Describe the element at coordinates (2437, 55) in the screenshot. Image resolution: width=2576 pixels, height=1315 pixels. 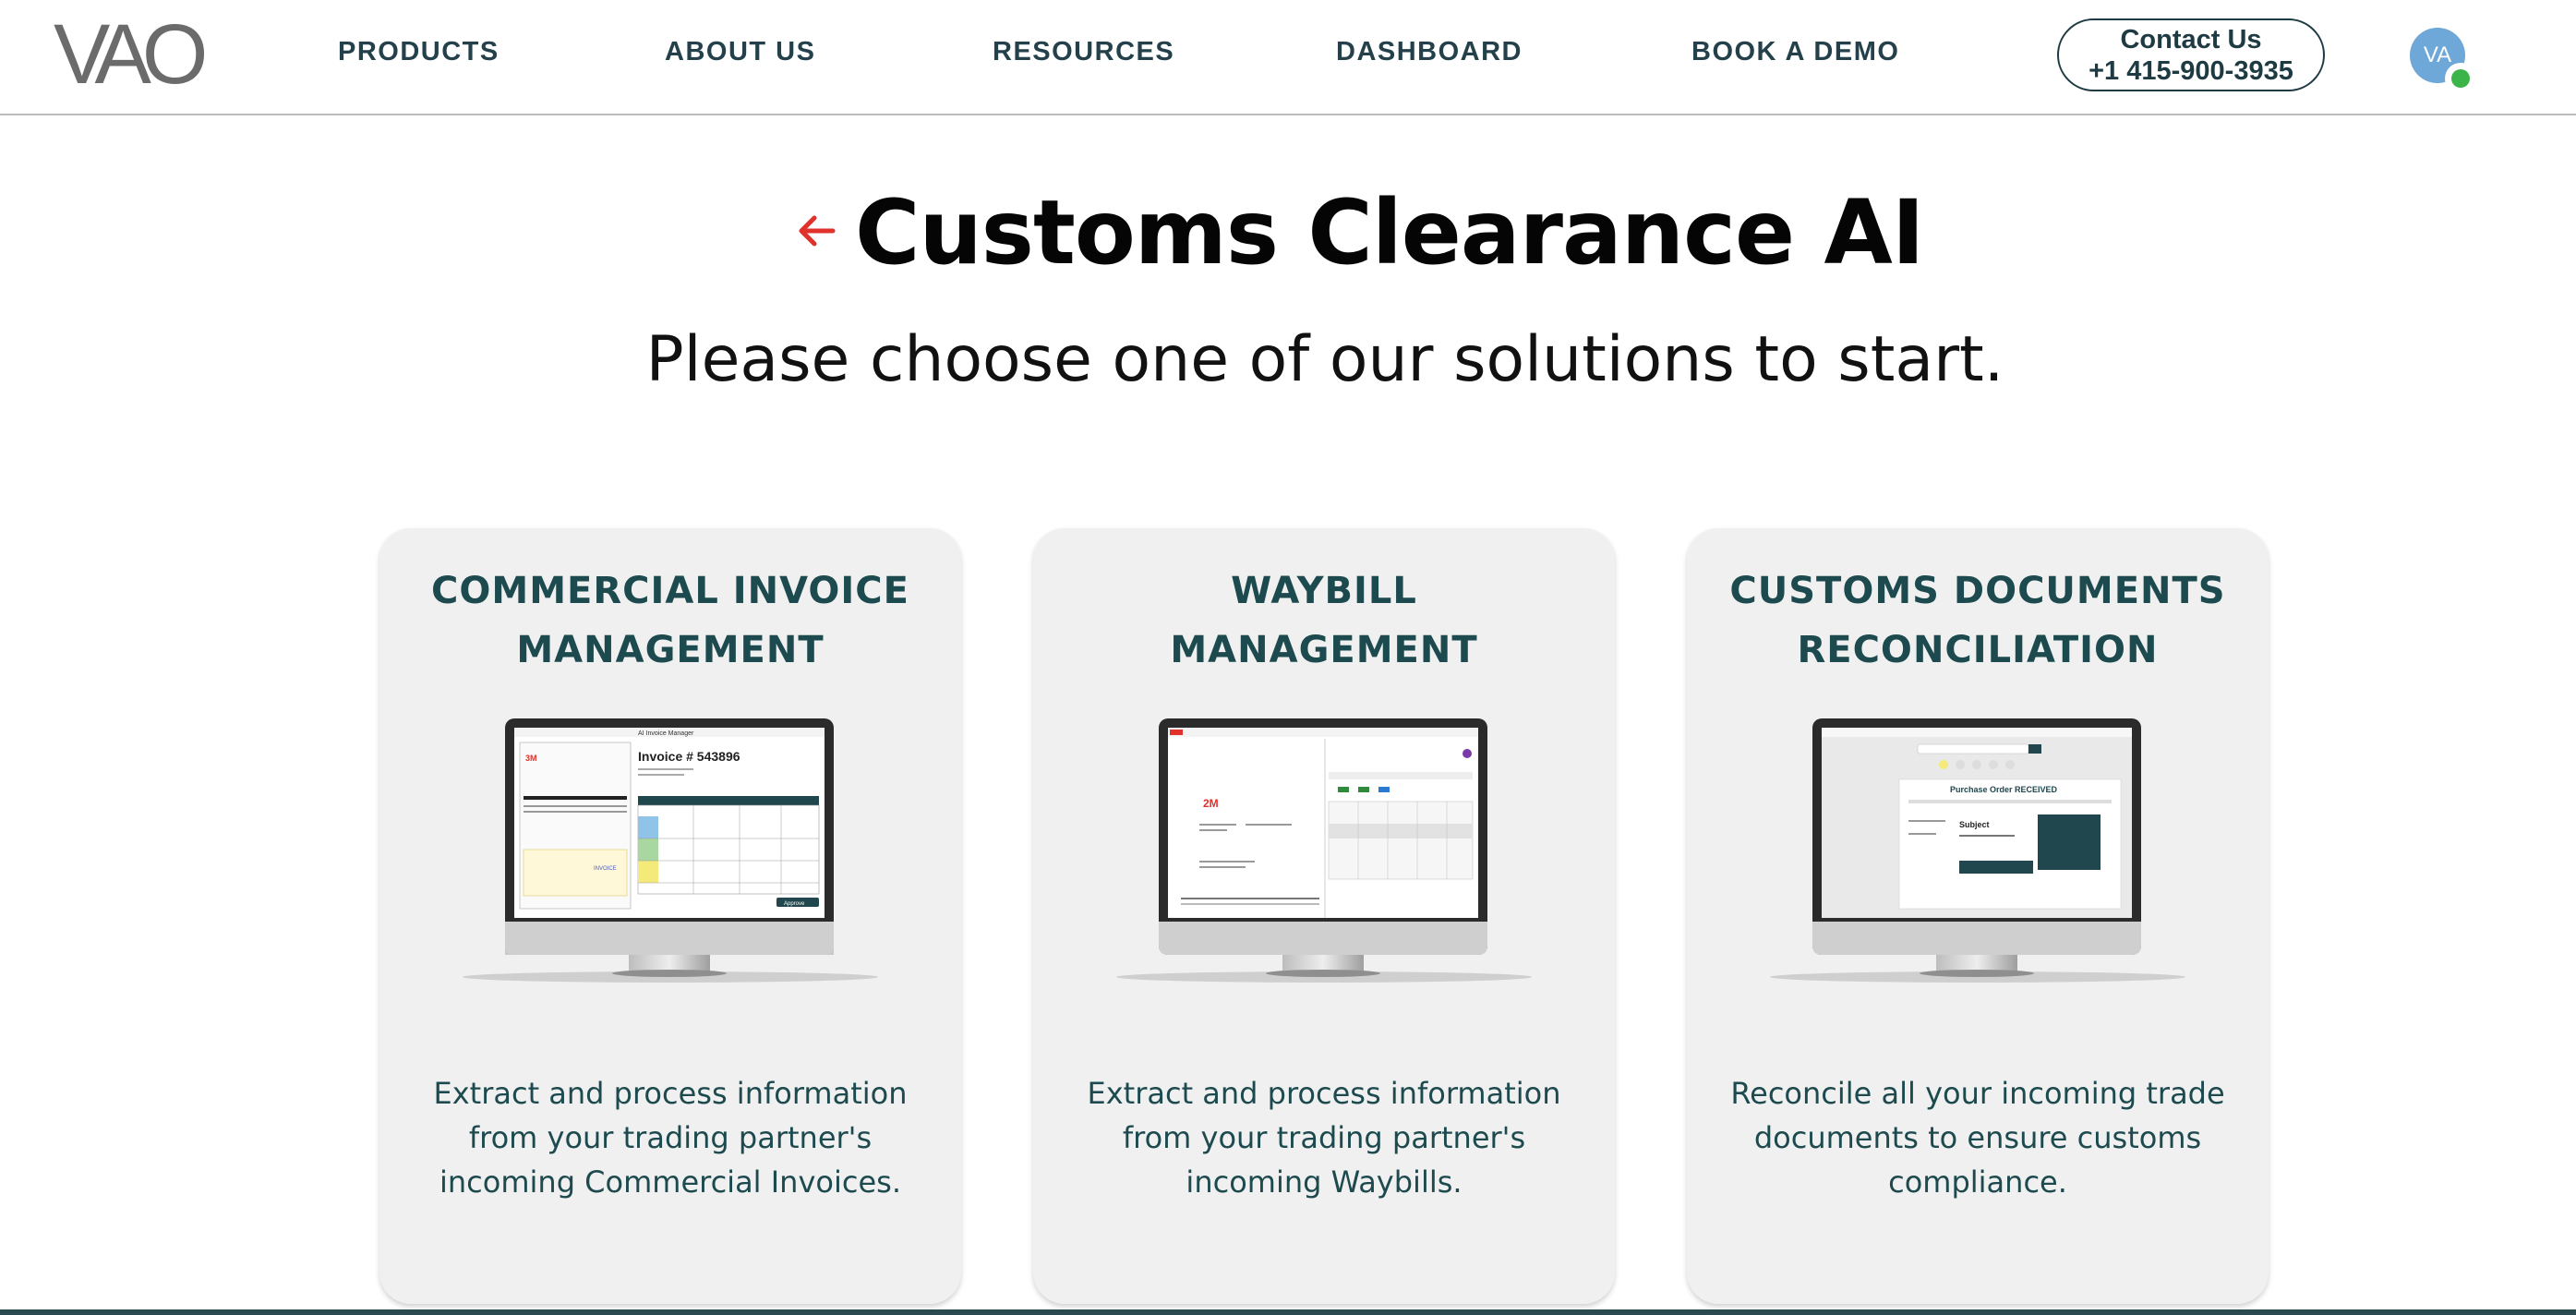
I see `avatar-initials: VA` at that location.